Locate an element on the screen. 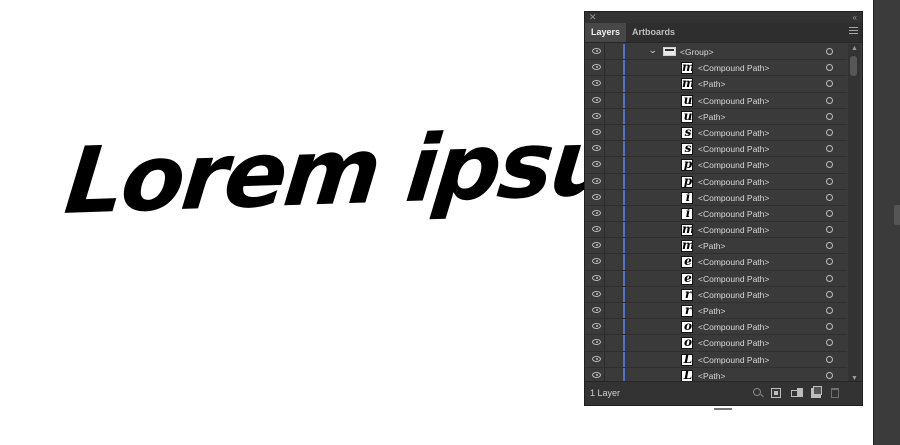  panel-resize-grip is located at coordinates (723, 409).